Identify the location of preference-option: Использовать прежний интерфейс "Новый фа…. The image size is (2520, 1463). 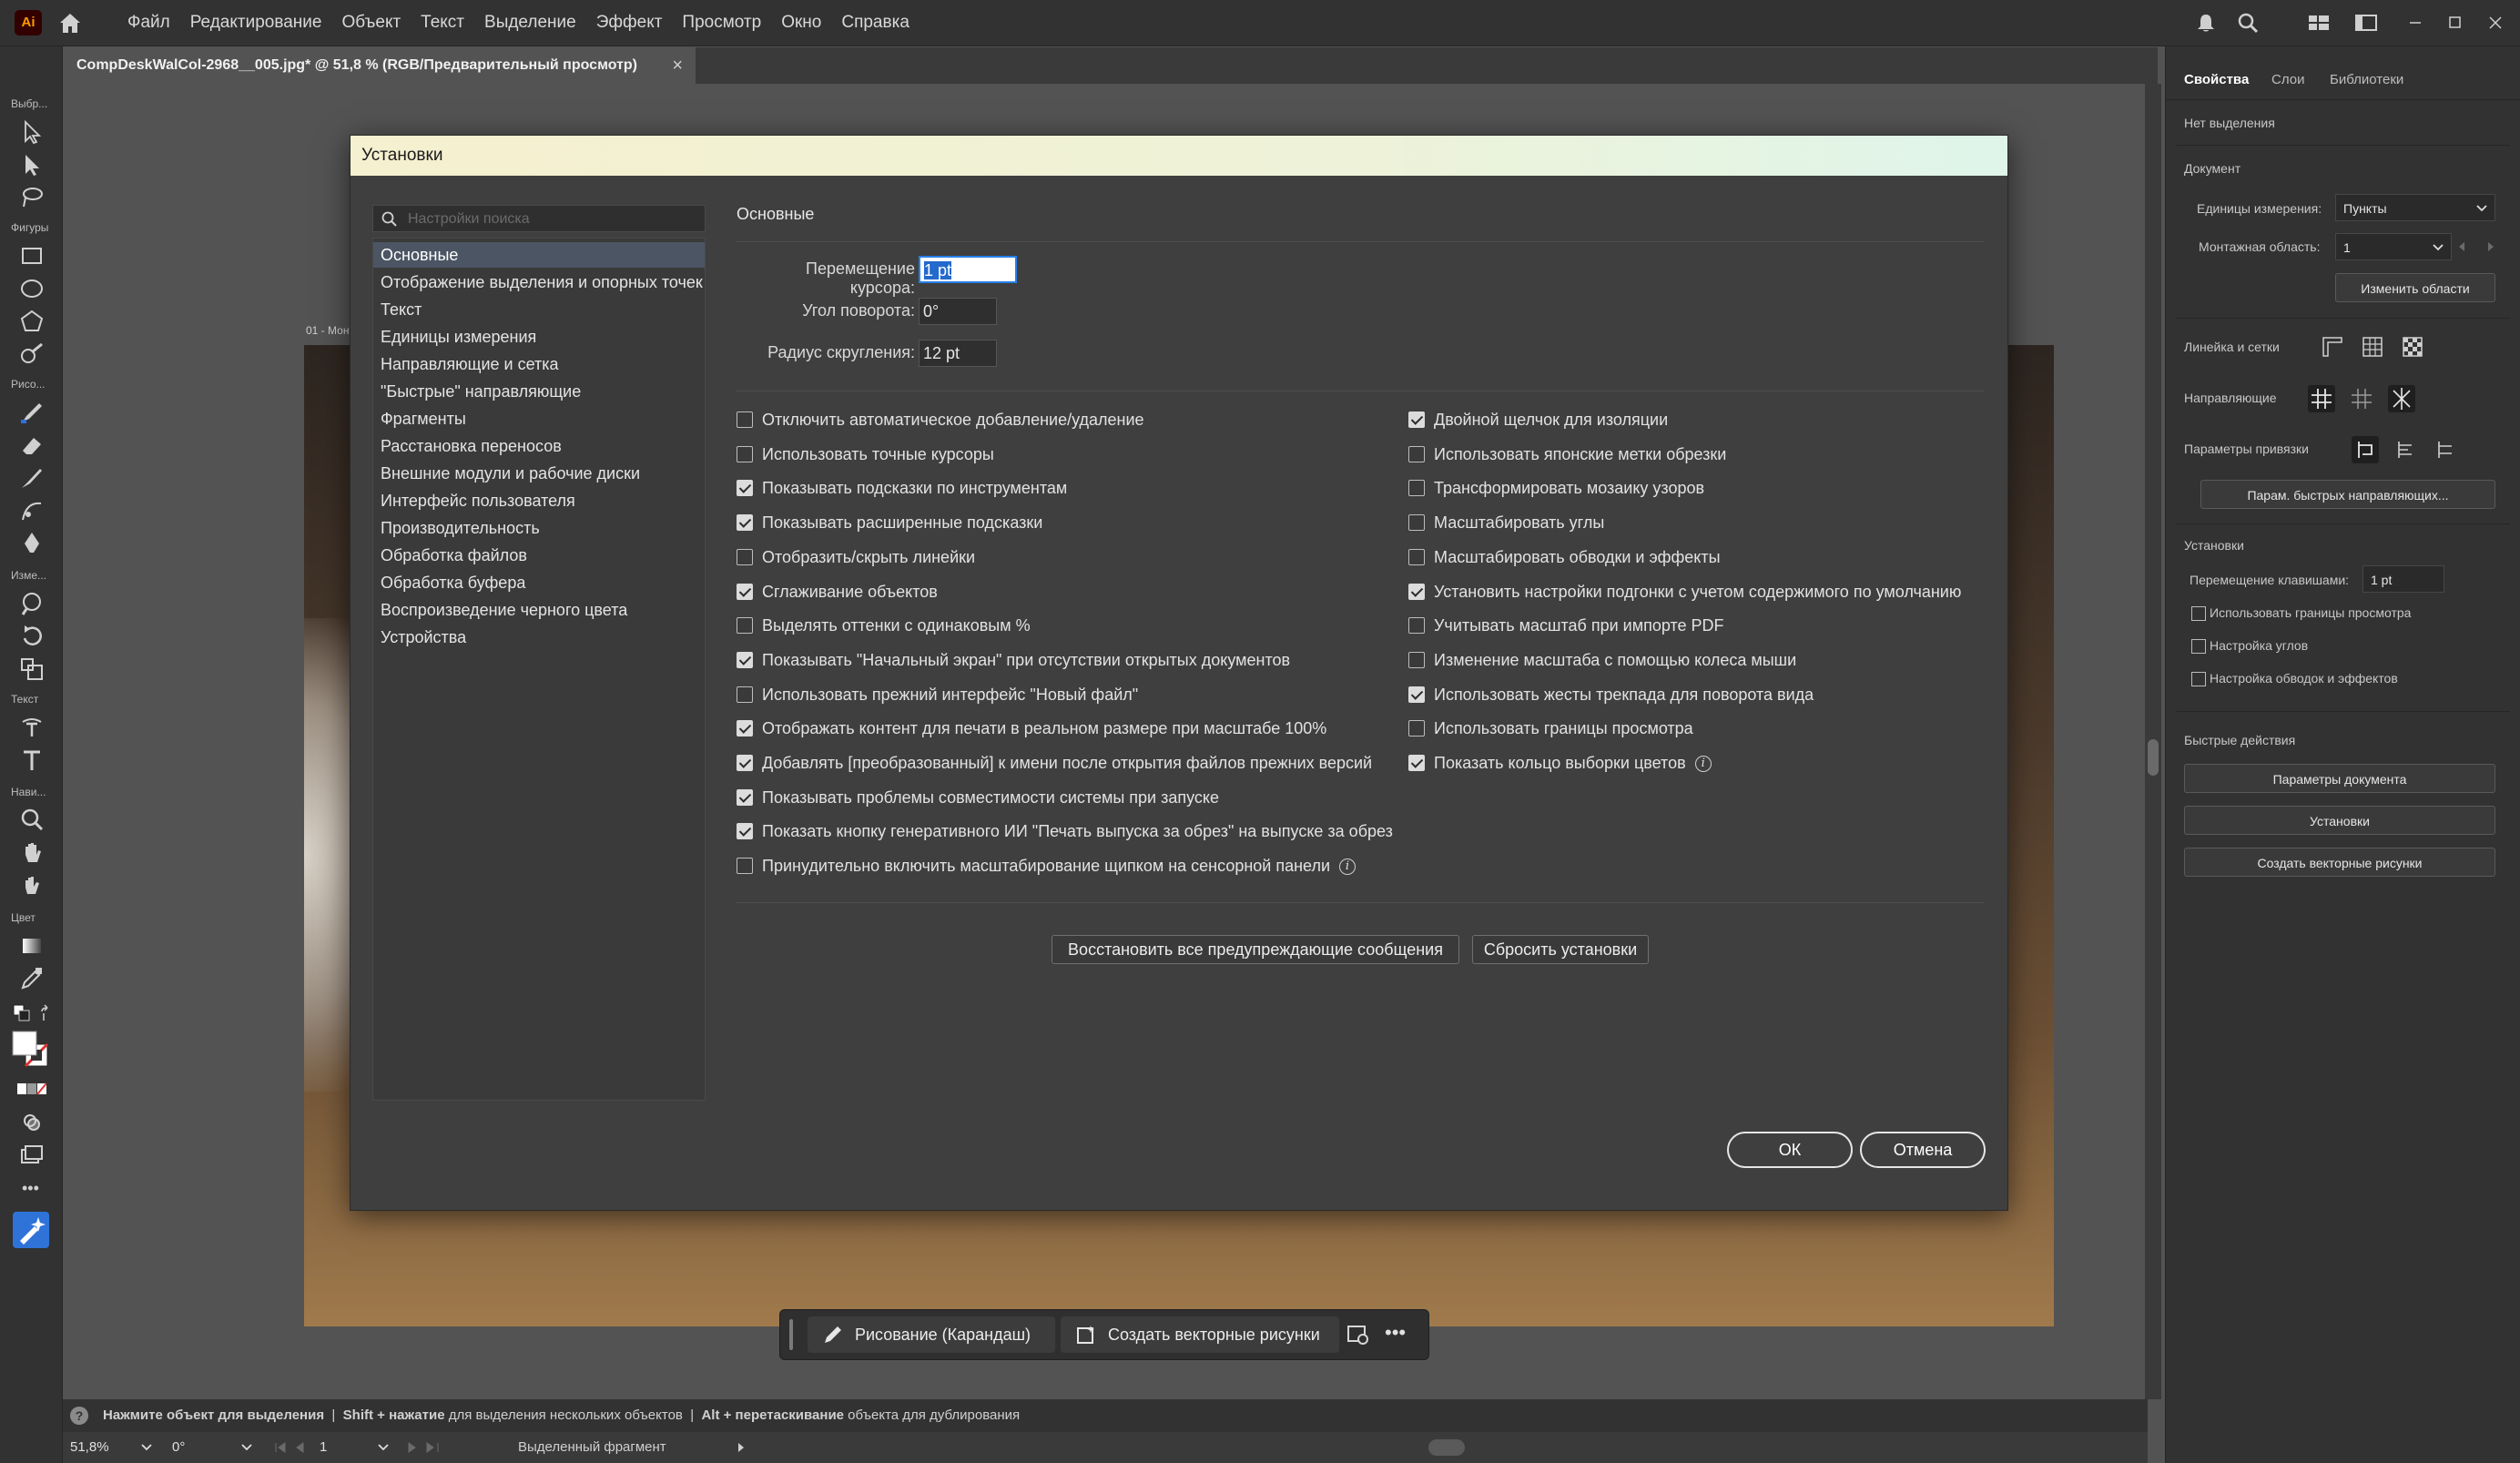
(937, 694).